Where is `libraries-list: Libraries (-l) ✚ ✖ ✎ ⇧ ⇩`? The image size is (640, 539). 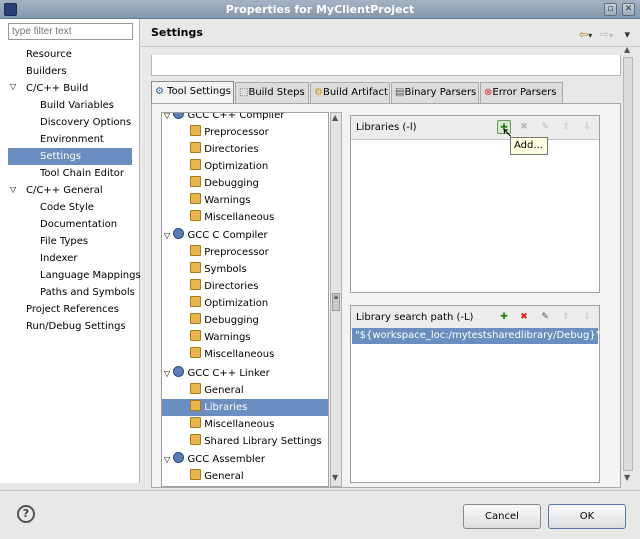 libraries-list: Libraries (-l) ✚ ✖ ✎ ⇧ ⇩ is located at coordinates (475, 204).